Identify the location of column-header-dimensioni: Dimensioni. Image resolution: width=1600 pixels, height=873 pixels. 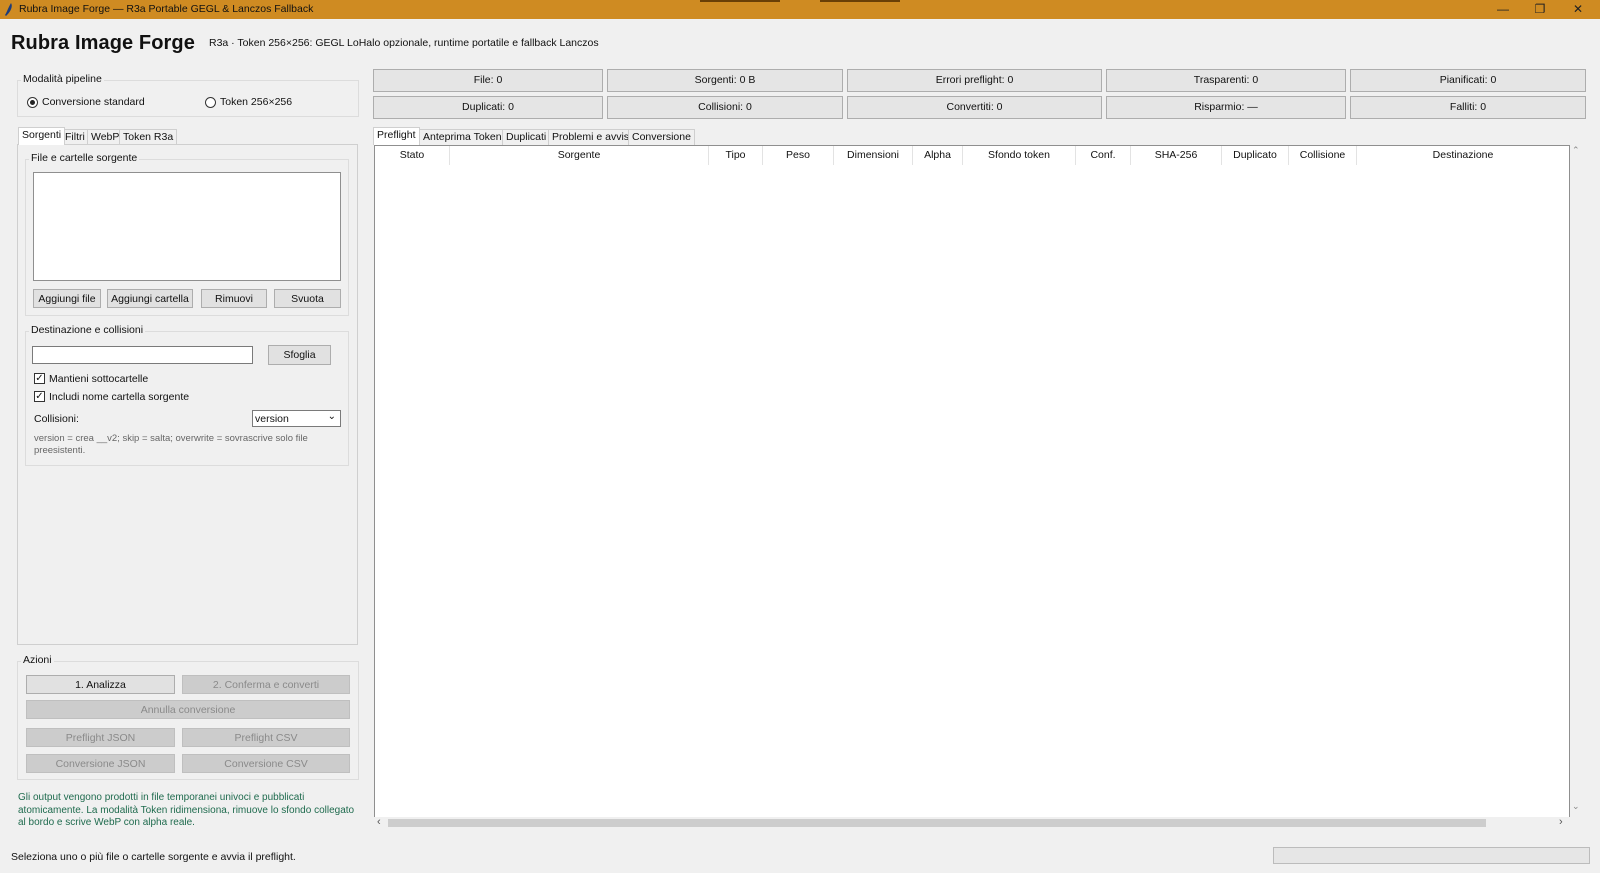
(873, 155).